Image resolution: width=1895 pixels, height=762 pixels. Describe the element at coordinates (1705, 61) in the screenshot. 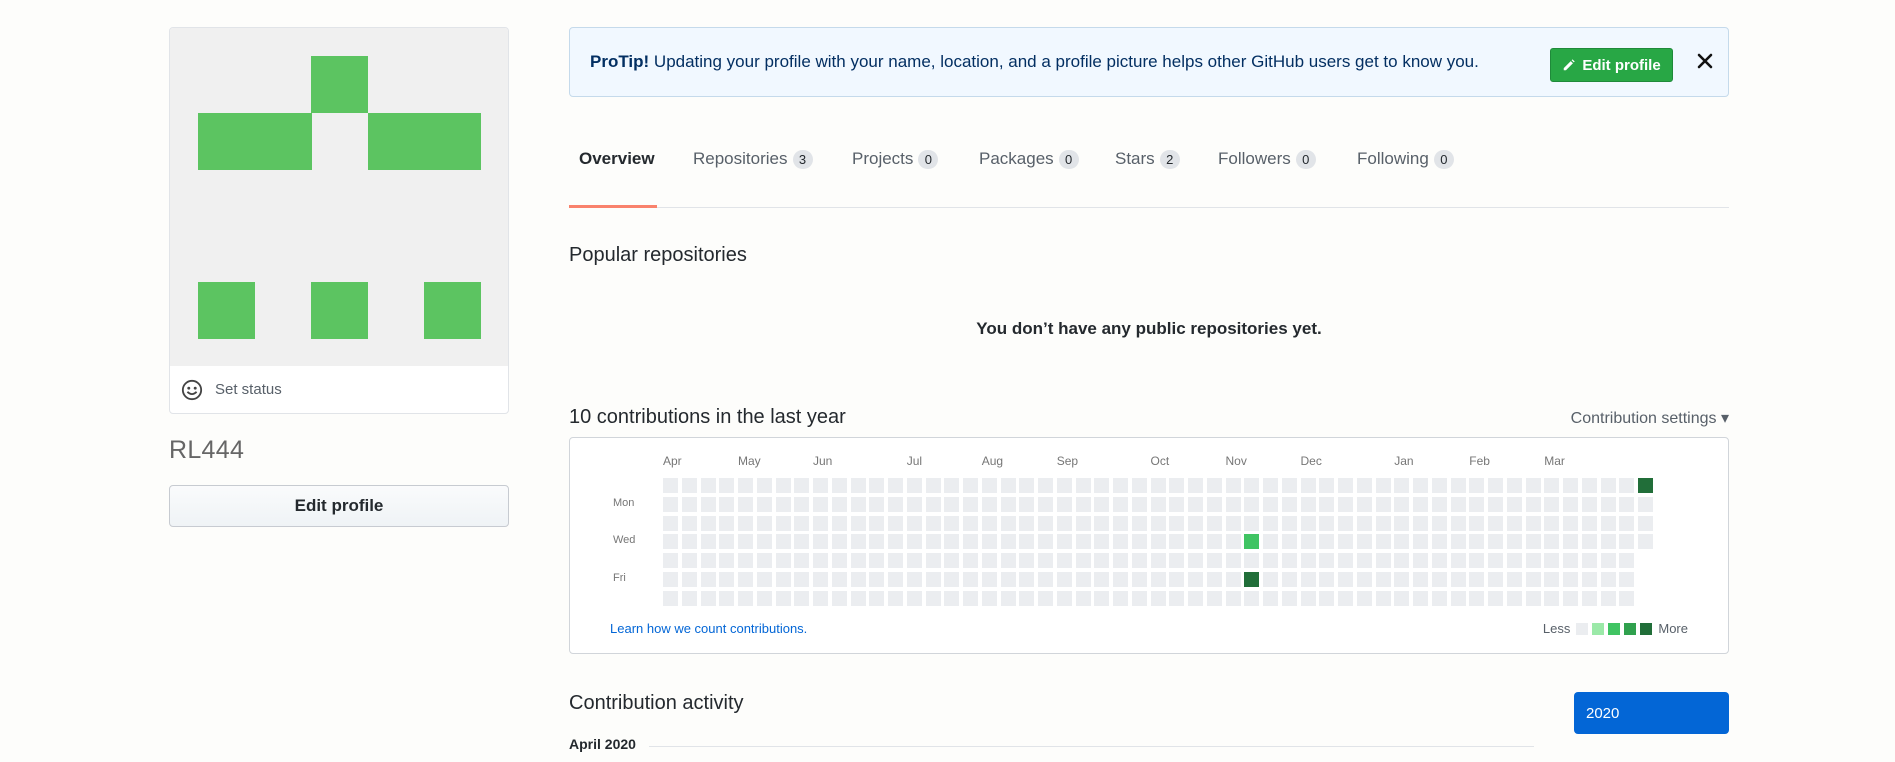

I see `close-icon` at that location.